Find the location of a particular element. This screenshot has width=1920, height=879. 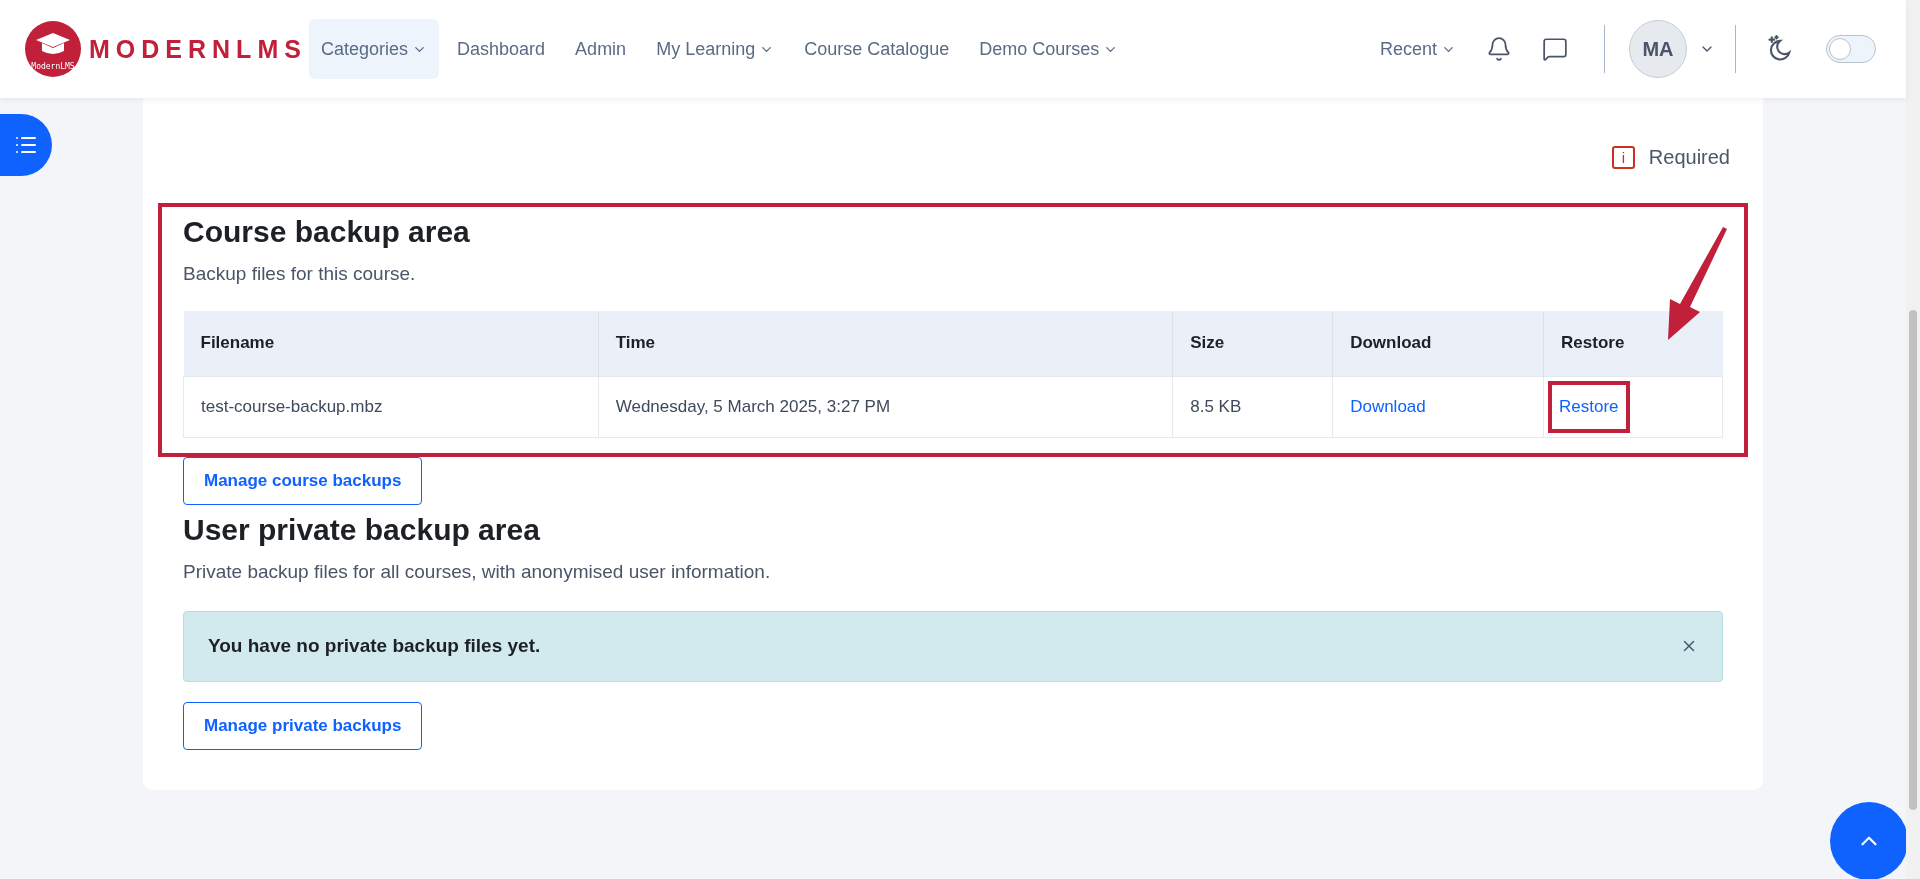

column-header: Download is located at coordinates (1438, 343).